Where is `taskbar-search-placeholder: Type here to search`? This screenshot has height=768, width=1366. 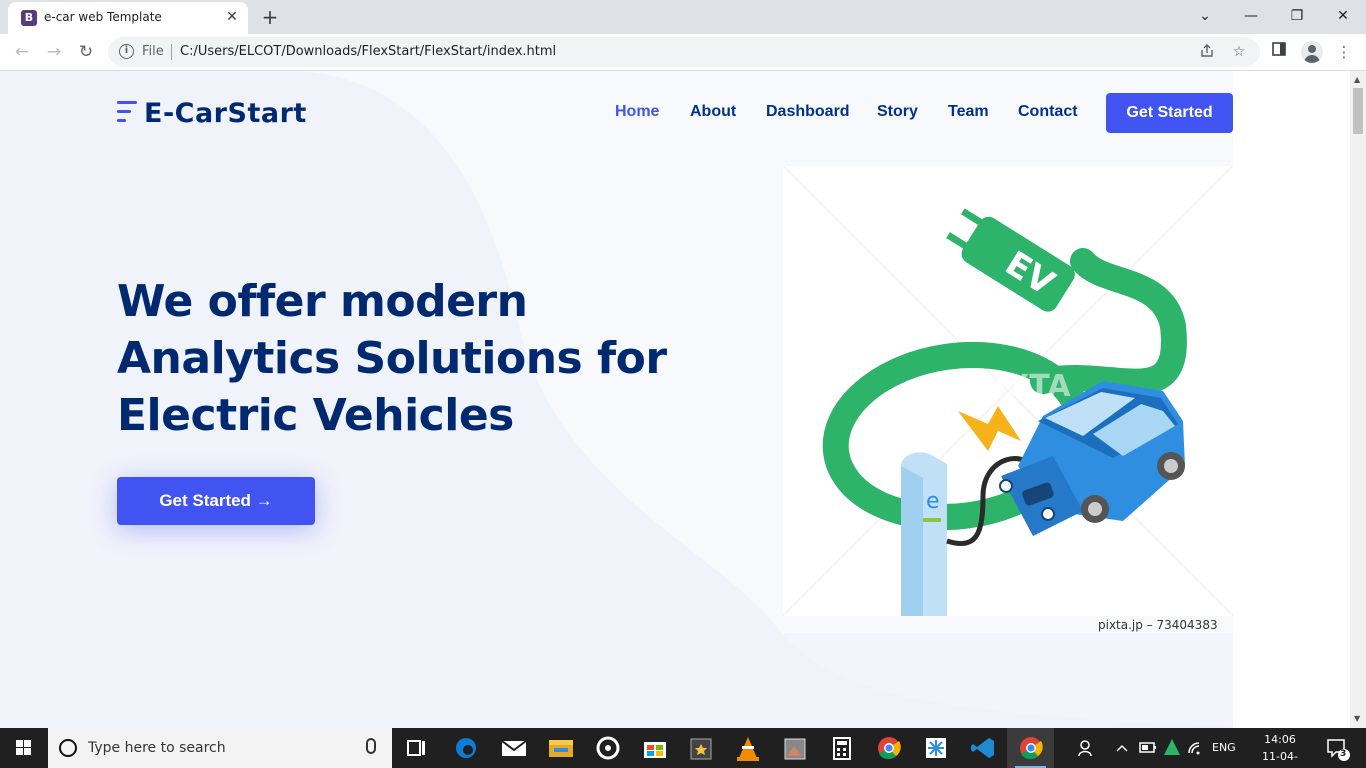
taskbar-search-placeholder: Type here to search is located at coordinates (157, 748).